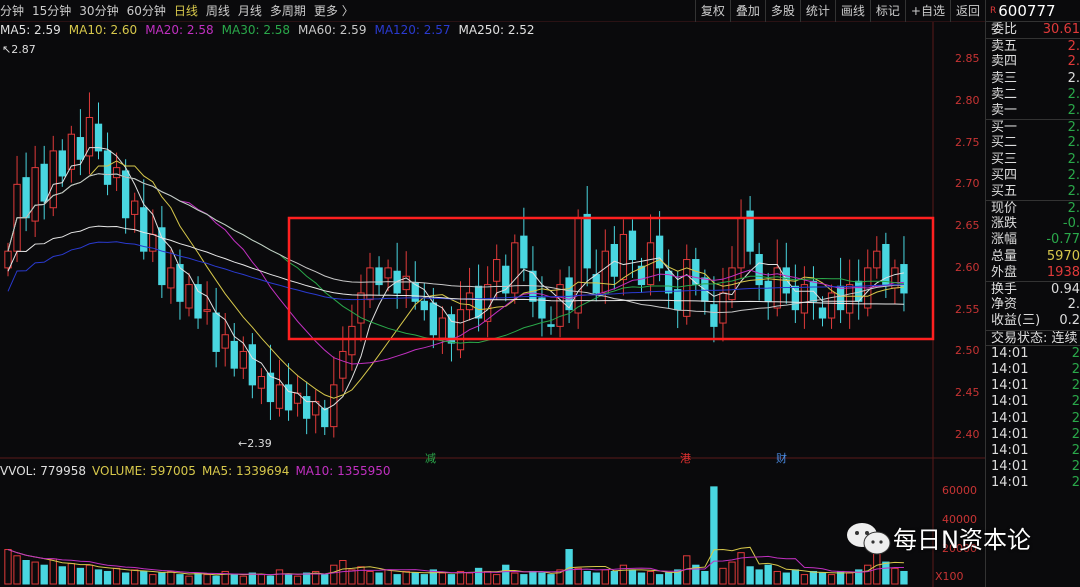  What do you see at coordinates (250, 10) in the screenshot?
I see `period-tab: 月线` at bounding box center [250, 10].